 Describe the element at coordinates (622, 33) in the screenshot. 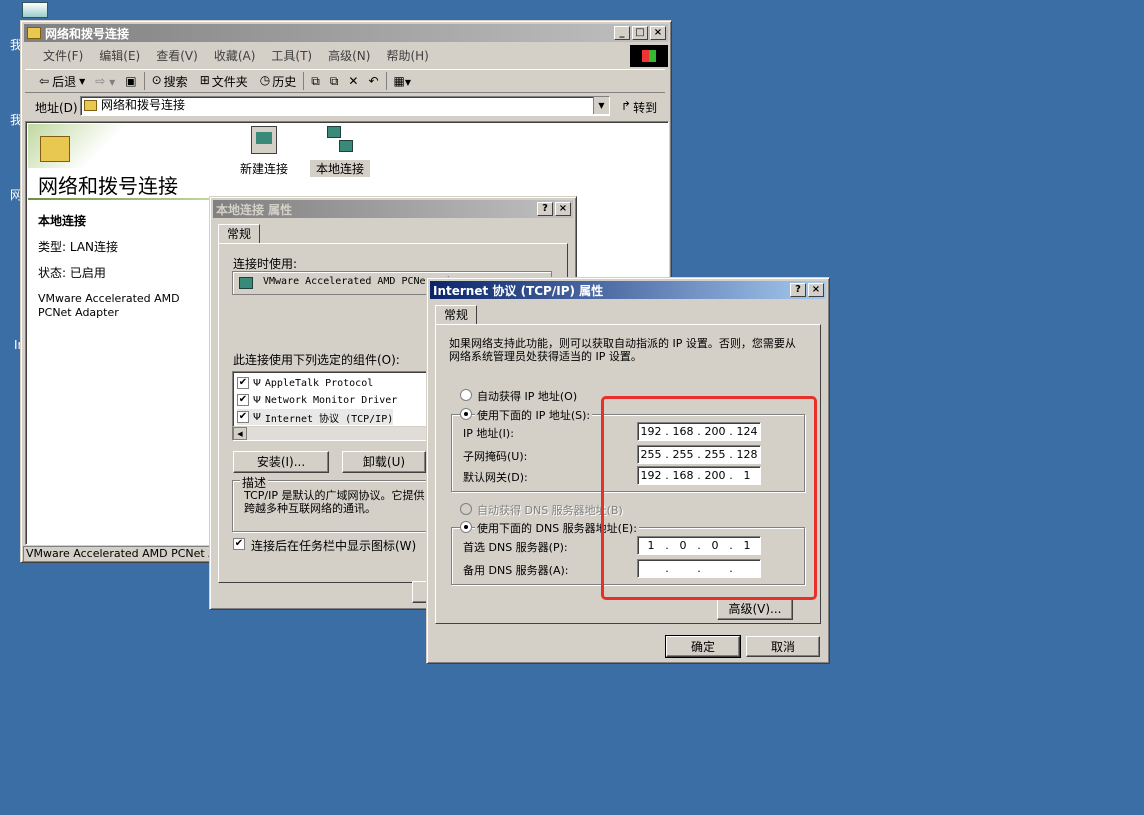

I see `minimize-button: _` at that location.